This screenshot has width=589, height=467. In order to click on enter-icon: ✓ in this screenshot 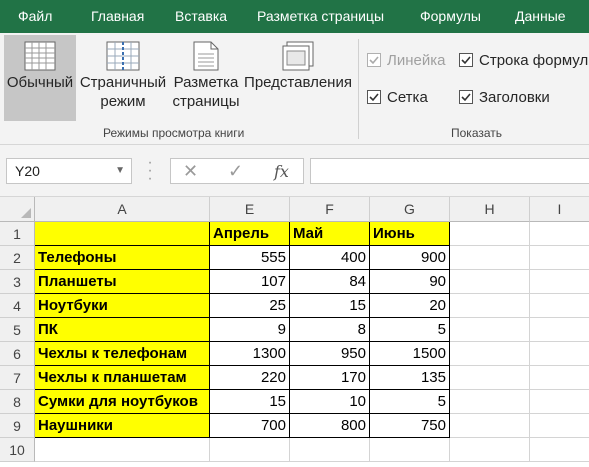, I will do `click(235, 171)`.